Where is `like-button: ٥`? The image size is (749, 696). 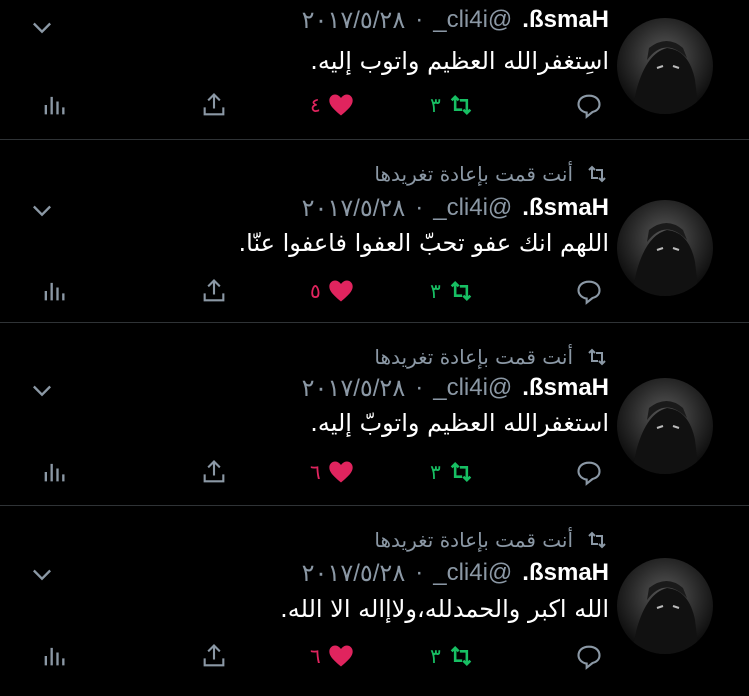 like-button: ٥ is located at coordinates (332, 291).